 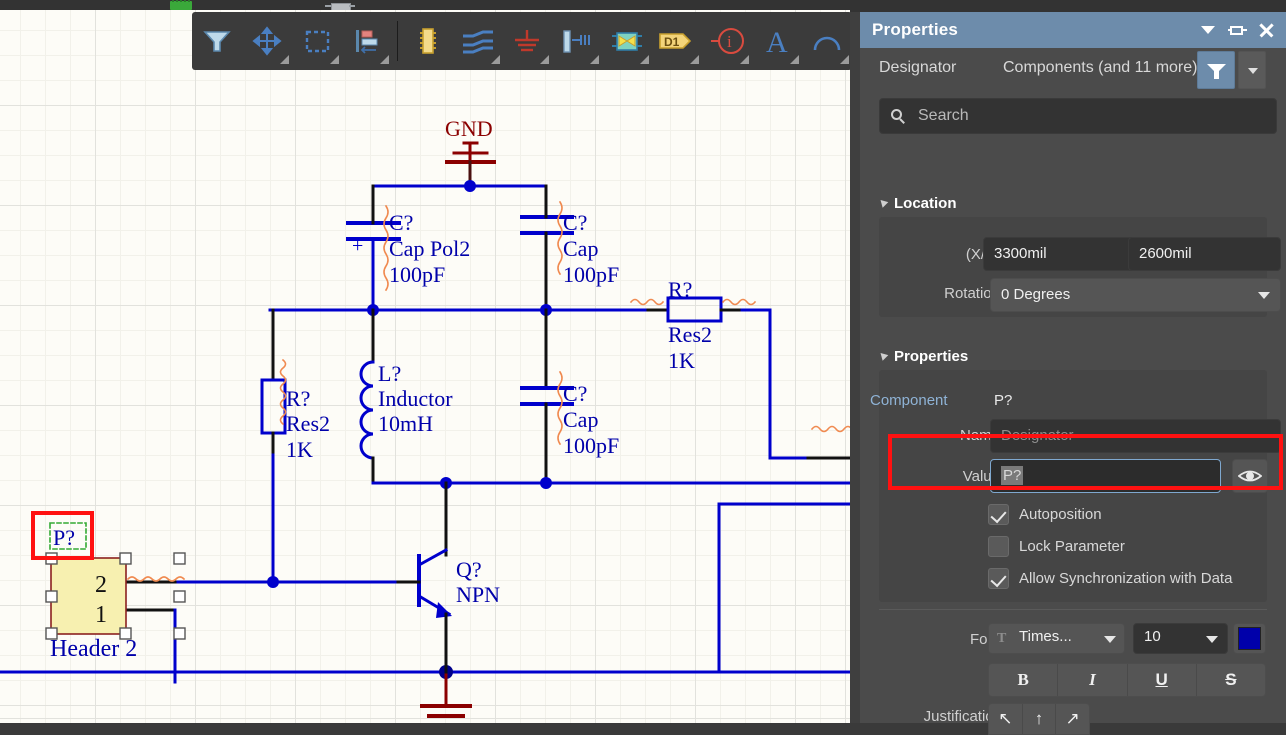 I want to click on lock-parameter-label: Lock Parameter, so click(x=1072, y=546).